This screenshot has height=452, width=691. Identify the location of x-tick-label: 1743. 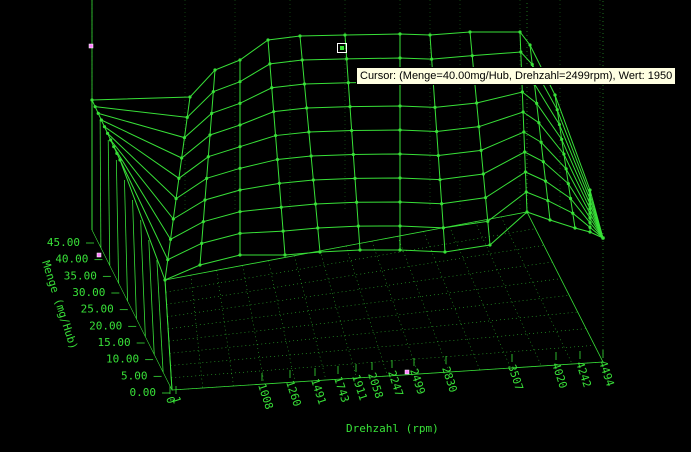
(341, 389).